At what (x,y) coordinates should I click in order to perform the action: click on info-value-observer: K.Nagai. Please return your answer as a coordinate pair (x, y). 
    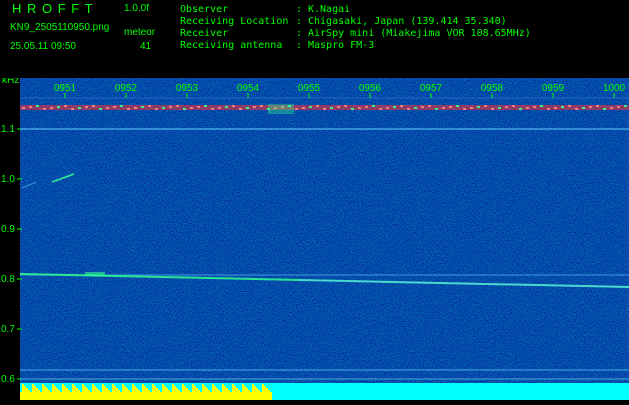
    Looking at the image, I should click on (329, 9).